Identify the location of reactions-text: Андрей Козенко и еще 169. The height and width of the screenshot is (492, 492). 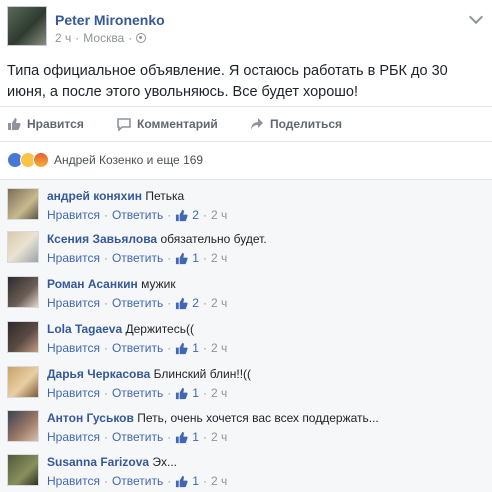
(128, 160).